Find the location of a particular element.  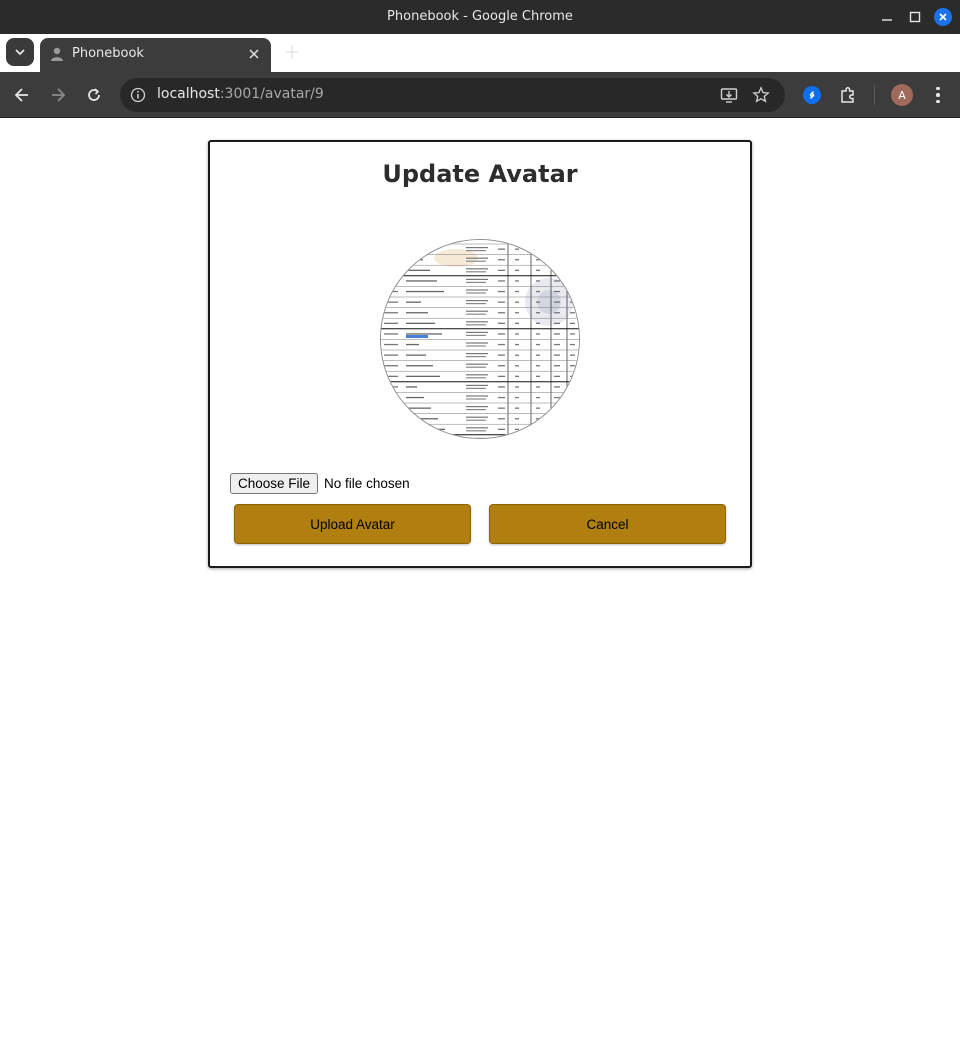

back-button is located at coordinates (22, 95).